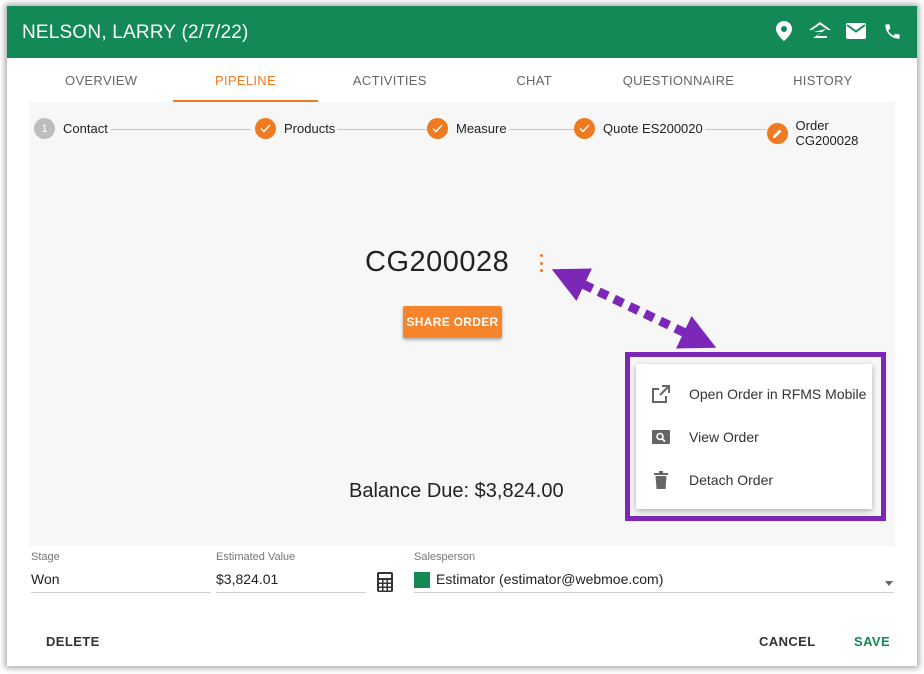 The width and height of the screenshot is (924, 674). I want to click on order-number: CG200028, so click(437, 262).